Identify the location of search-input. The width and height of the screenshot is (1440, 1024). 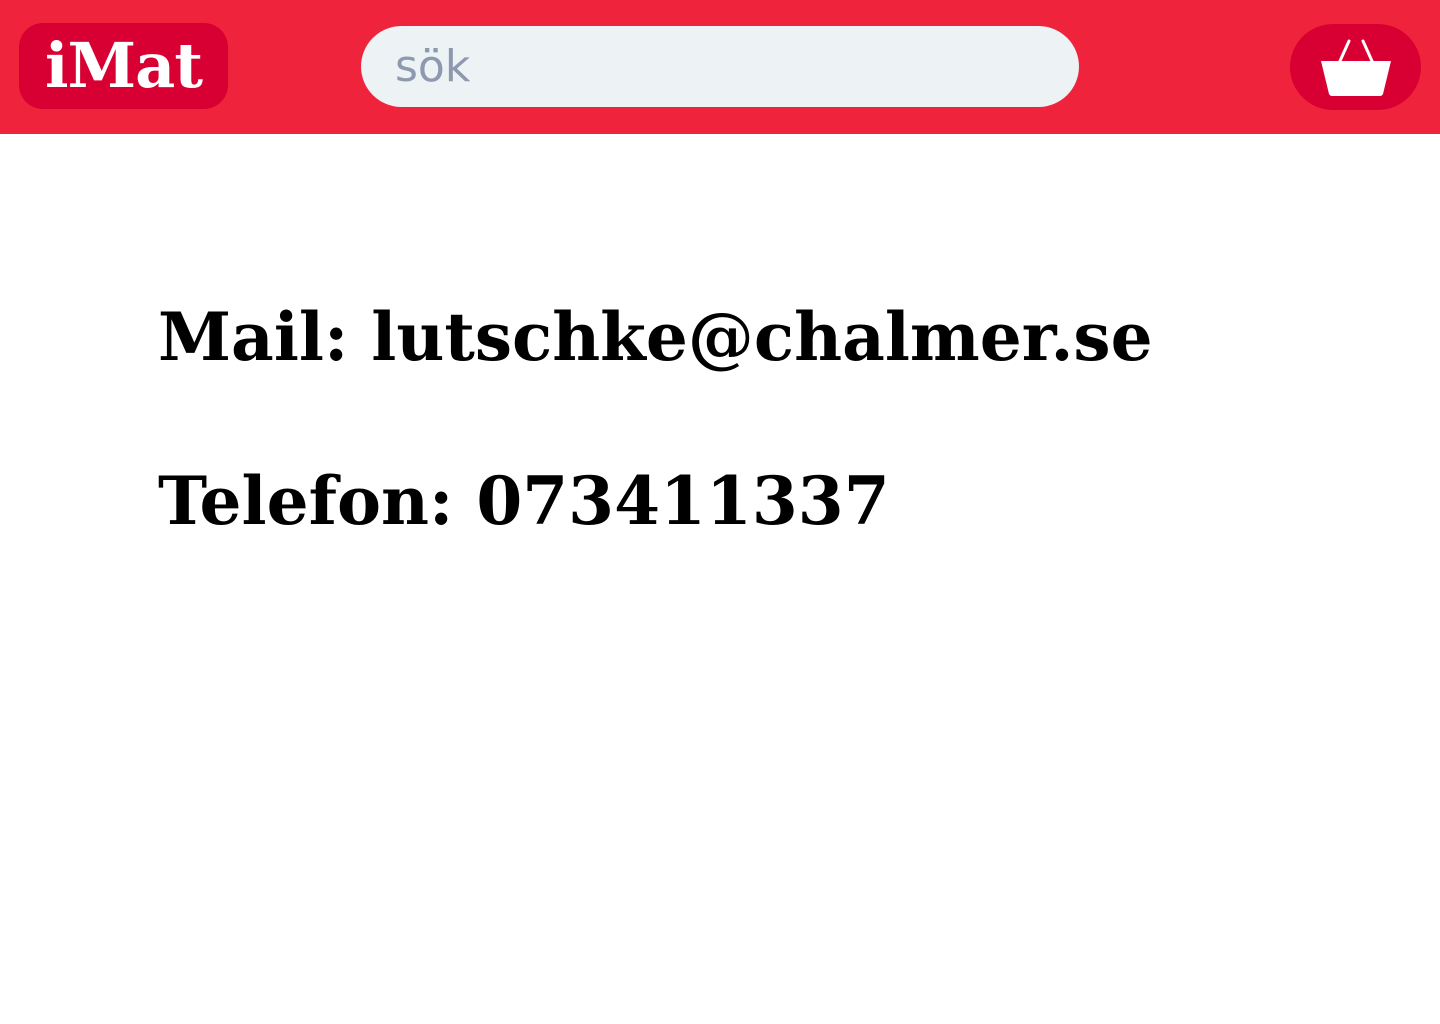
(720, 66).